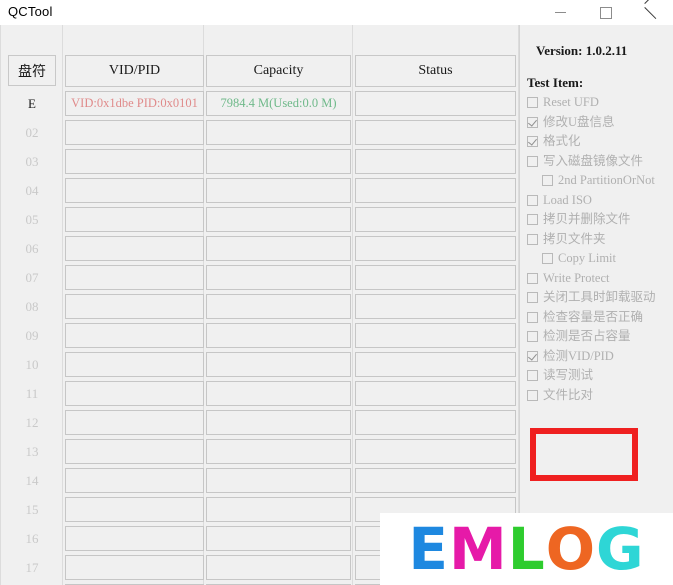  Describe the element at coordinates (568, 394) in the screenshot. I see `checkbox-label: 文件比对` at that location.